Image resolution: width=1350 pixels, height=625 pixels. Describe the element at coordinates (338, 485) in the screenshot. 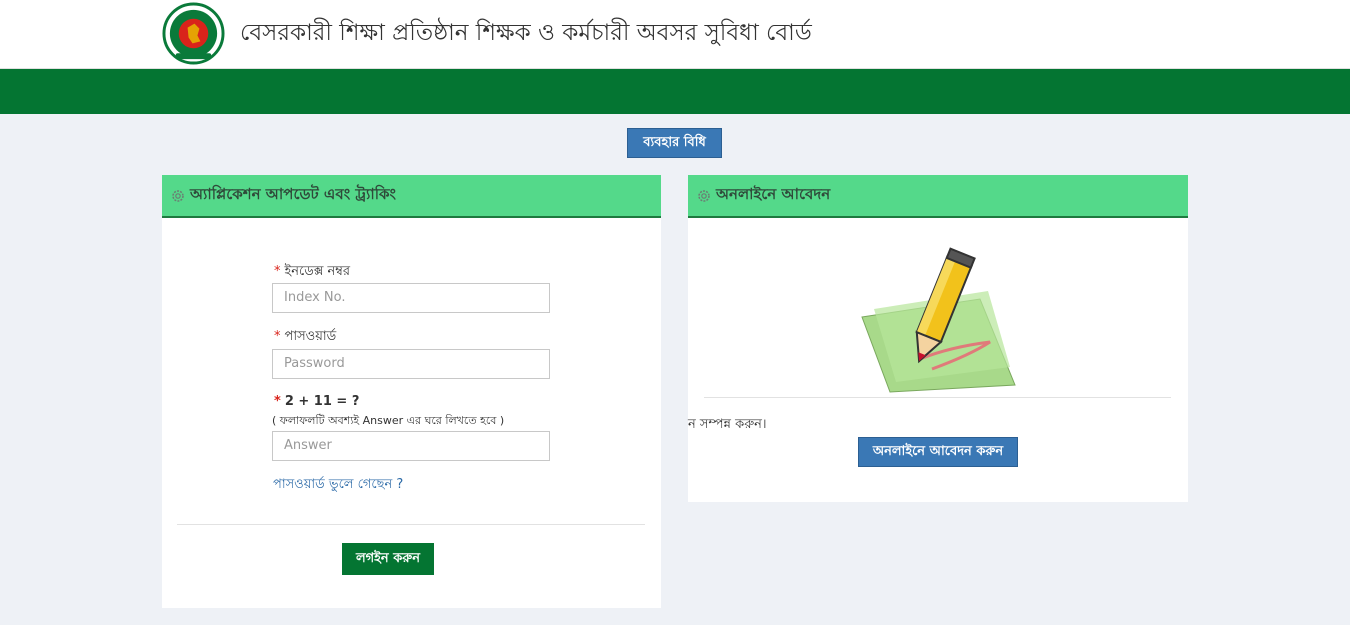

I see `forgot-password-link: পাসওয়ার্ড ভুলে গেছেন ?` at that location.